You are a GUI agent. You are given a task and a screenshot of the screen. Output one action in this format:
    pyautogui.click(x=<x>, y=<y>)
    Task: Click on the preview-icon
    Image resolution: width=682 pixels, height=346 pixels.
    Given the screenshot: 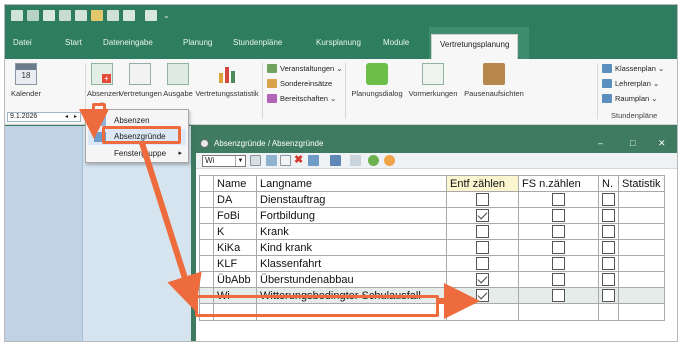 What is the action you would take?
    pyautogui.click(x=81, y=15)
    